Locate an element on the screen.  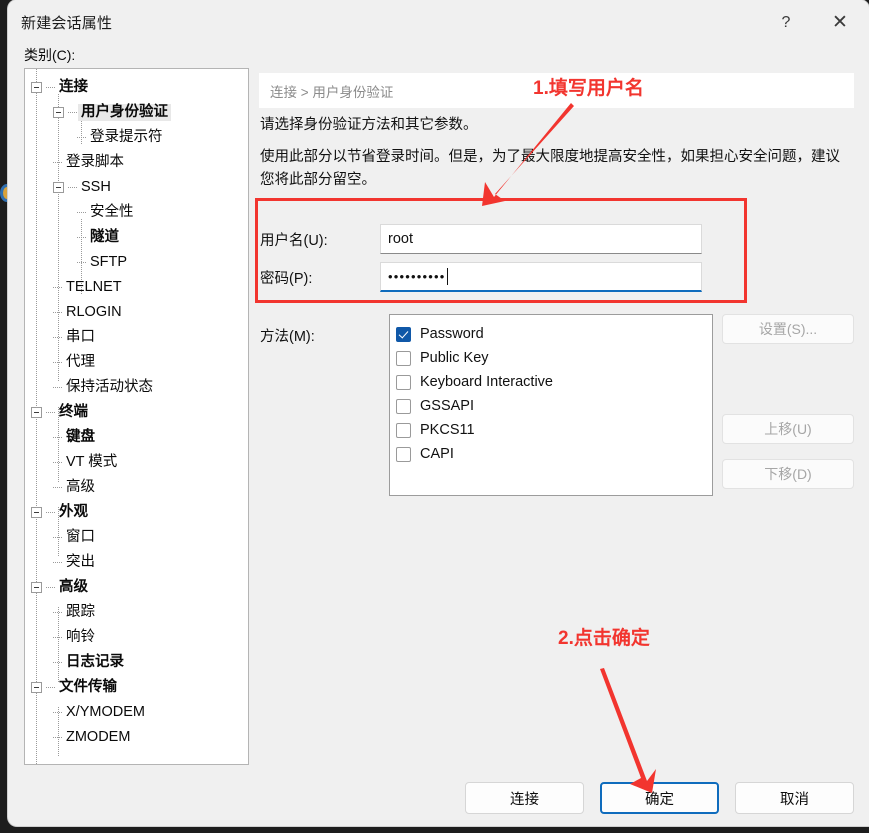
tree-item-19: 突出 is located at coordinates (136, 562).